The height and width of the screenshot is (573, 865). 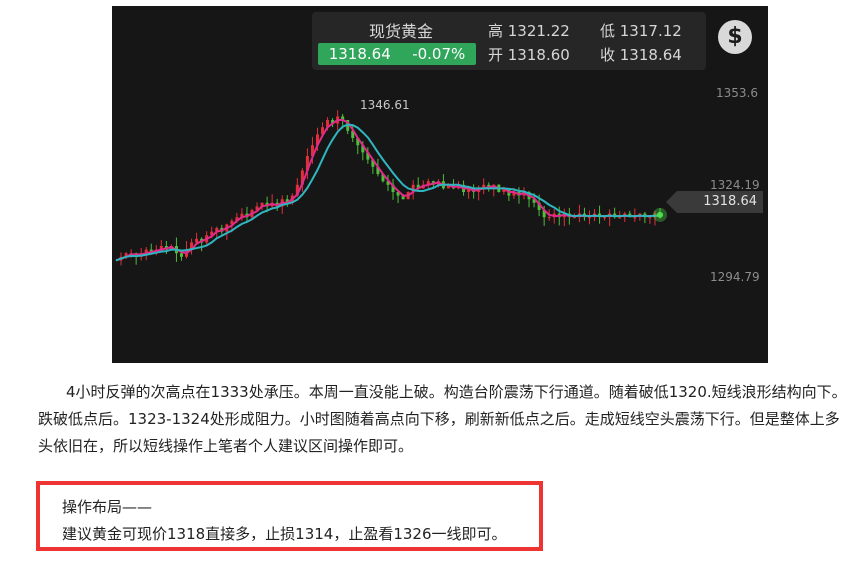 I want to click on close-stat: 收 1318.64, so click(x=641, y=55).